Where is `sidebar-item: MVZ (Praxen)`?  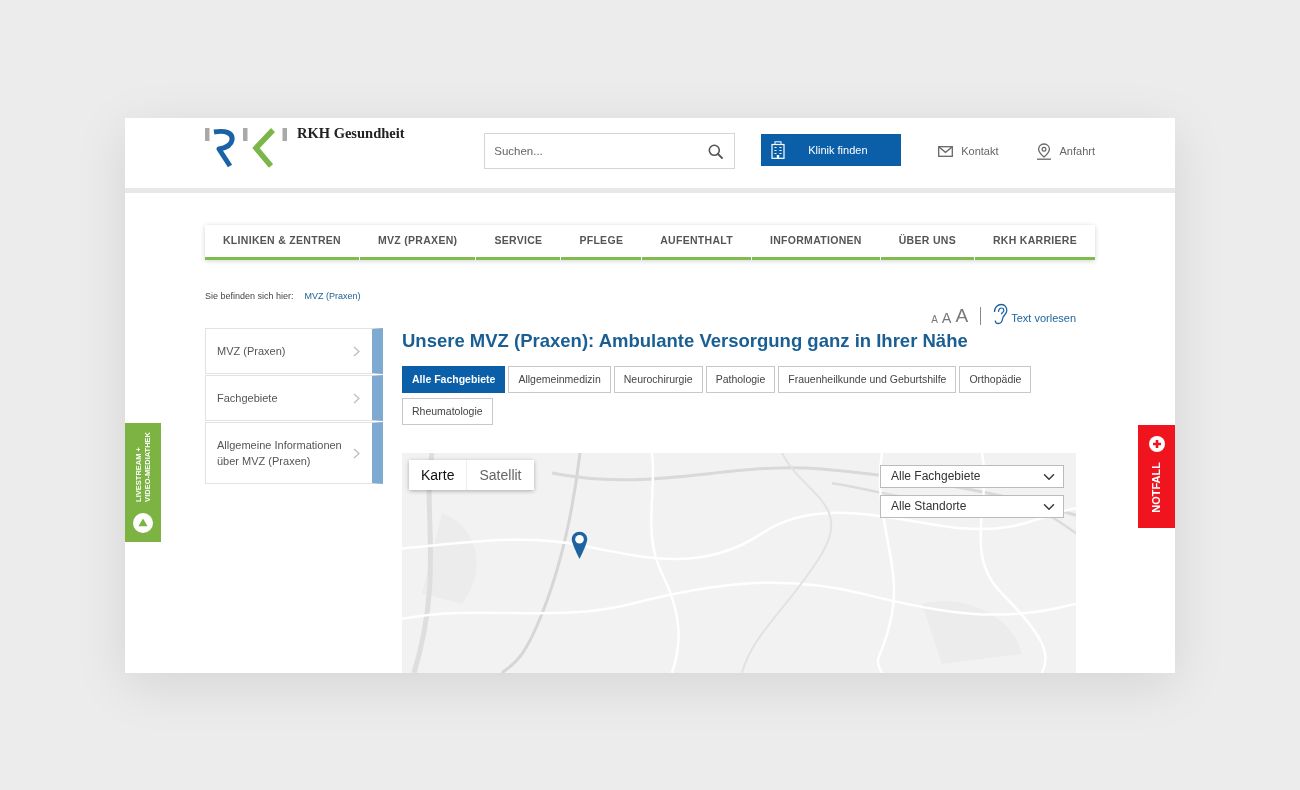
sidebar-item: MVZ (Praxen) is located at coordinates (294, 351).